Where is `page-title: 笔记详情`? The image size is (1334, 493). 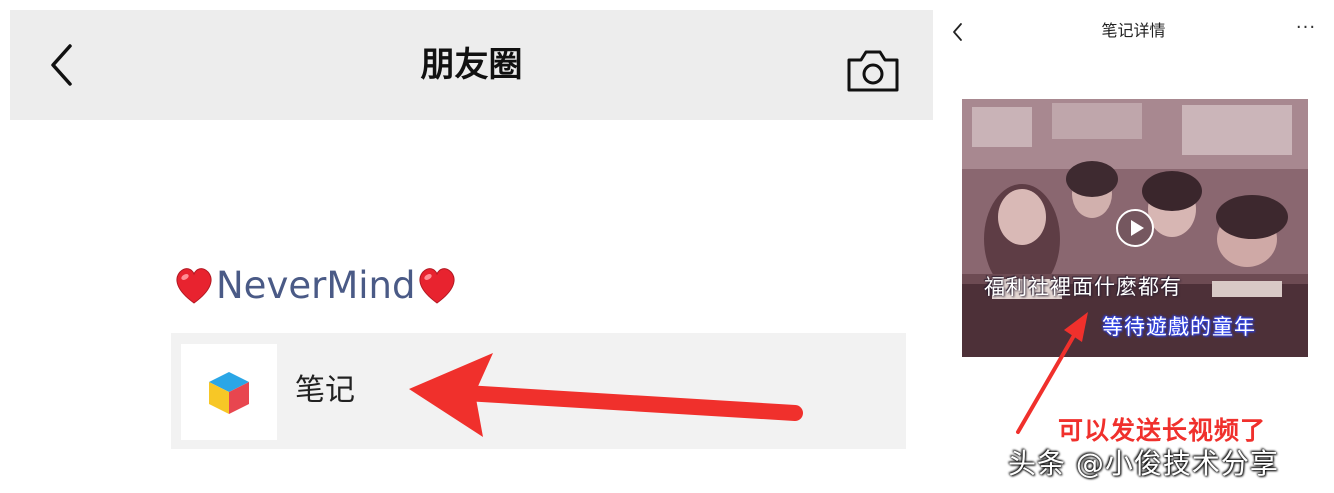
page-title: 笔记详情 is located at coordinates (1133, 30).